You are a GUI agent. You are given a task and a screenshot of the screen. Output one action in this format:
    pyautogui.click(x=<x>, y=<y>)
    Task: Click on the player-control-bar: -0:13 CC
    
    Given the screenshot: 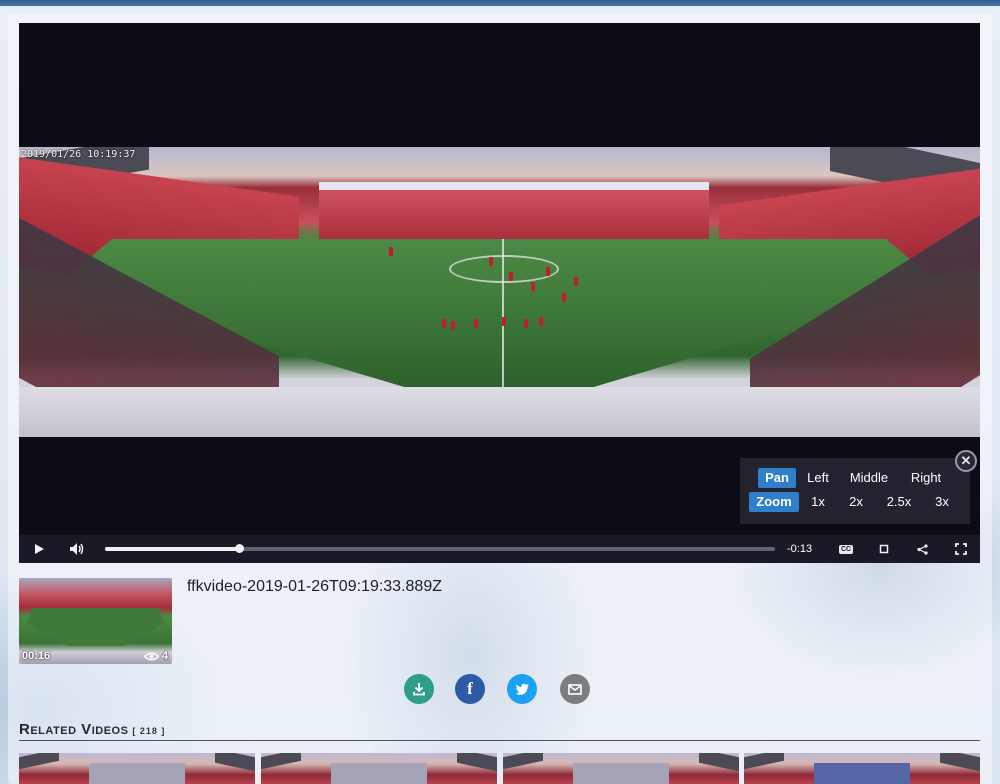 What is the action you would take?
    pyautogui.click(x=499, y=549)
    